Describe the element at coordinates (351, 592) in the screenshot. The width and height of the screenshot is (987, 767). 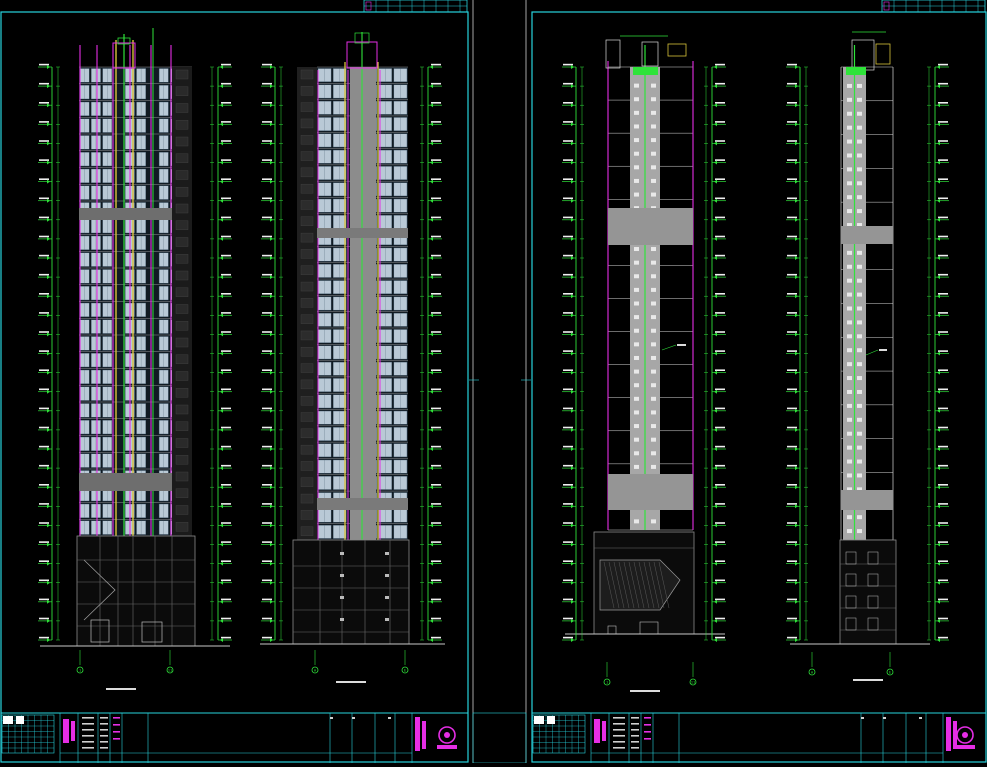
I see `podium` at that location.